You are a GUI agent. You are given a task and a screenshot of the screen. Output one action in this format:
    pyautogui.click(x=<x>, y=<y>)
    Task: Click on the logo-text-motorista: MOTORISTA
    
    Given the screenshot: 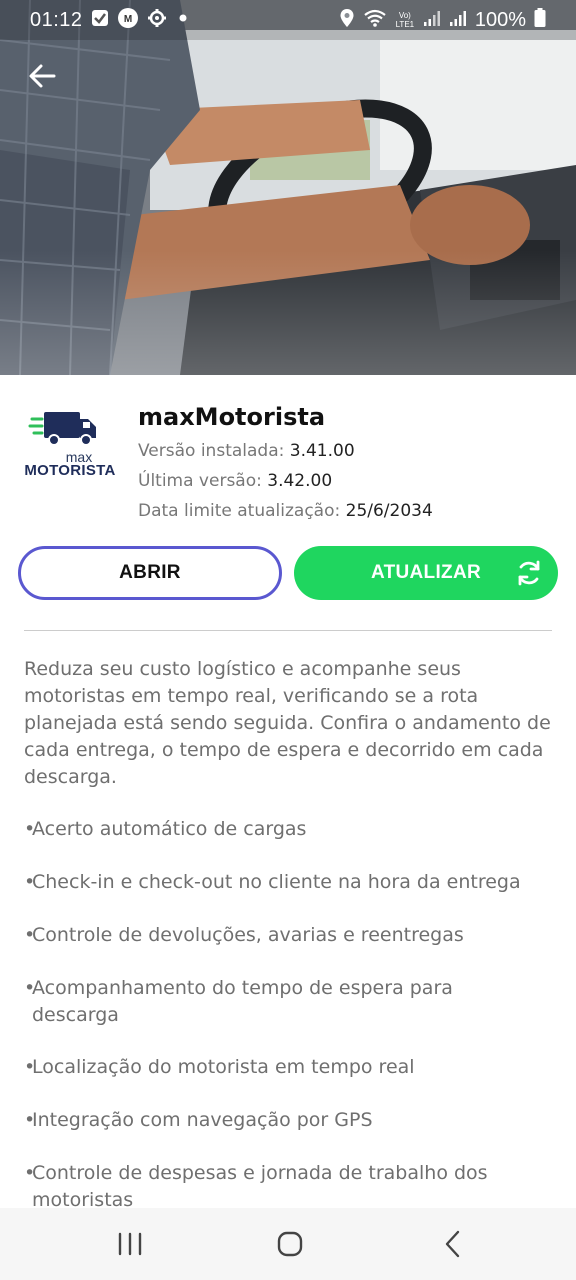 What is the action you would take?
    pyautogui.click(x=70, y=470)
    